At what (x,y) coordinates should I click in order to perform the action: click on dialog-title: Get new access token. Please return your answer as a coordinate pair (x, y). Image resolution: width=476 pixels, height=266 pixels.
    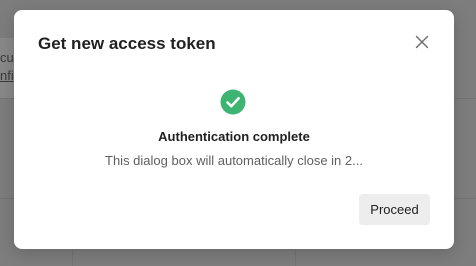
    Looking at the image, I should click on (127, 43).